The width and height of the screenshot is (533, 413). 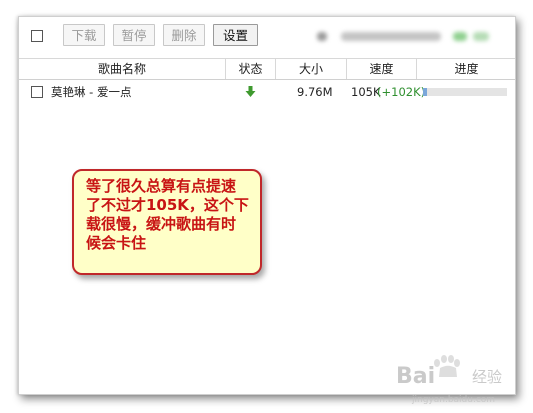 What do you see at coordinates (235, 35) in the screenshot?
I see `settings-button: 设置` at bounding box center [235, 35].